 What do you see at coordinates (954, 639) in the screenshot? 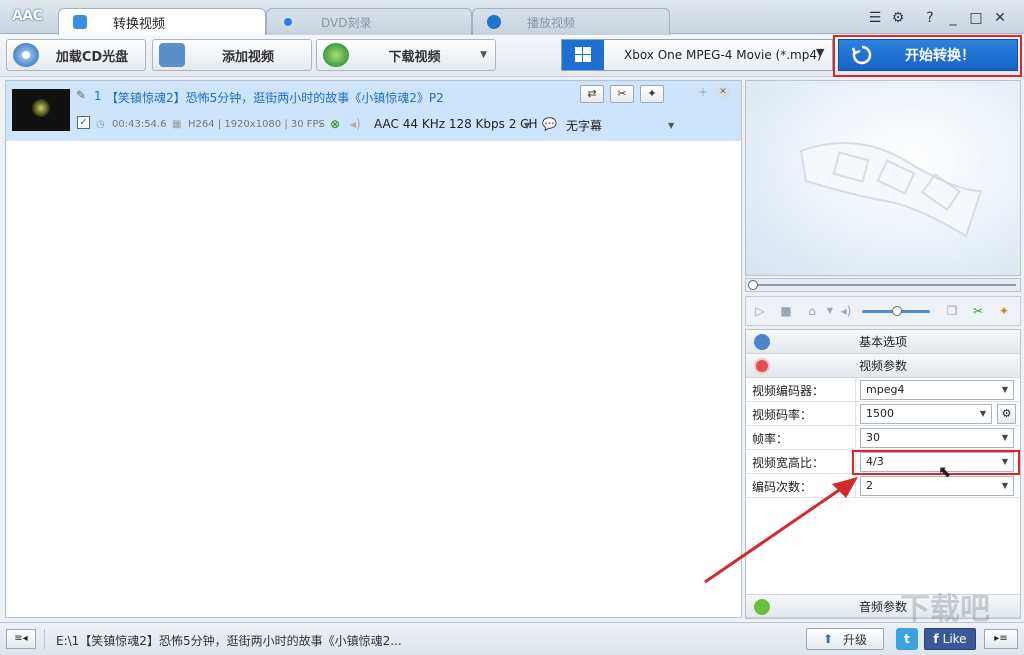
I see `like-label: Like` at bounding box center [954, 639].